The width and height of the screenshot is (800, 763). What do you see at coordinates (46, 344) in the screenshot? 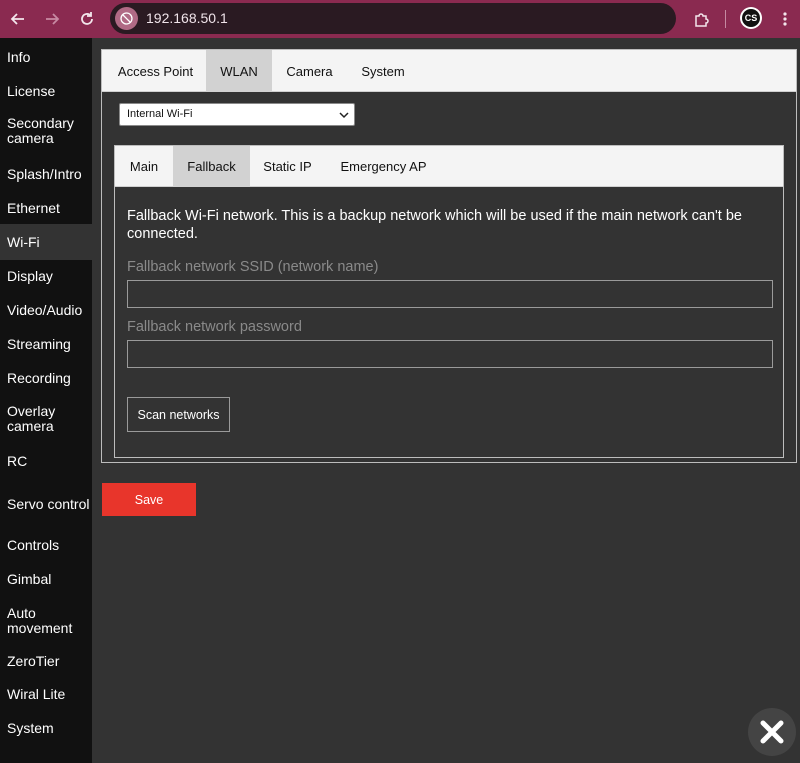
I see `sidebar-item-streaming: Streaming` at bounding box center [46, 344].